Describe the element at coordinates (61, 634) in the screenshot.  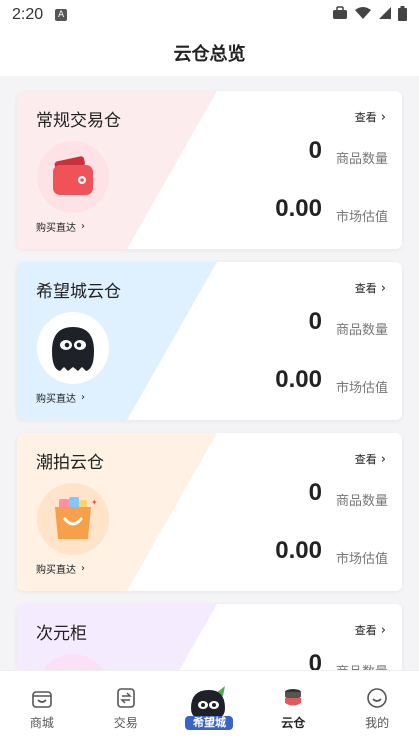
I see `card-title: 次元柜` at that location.